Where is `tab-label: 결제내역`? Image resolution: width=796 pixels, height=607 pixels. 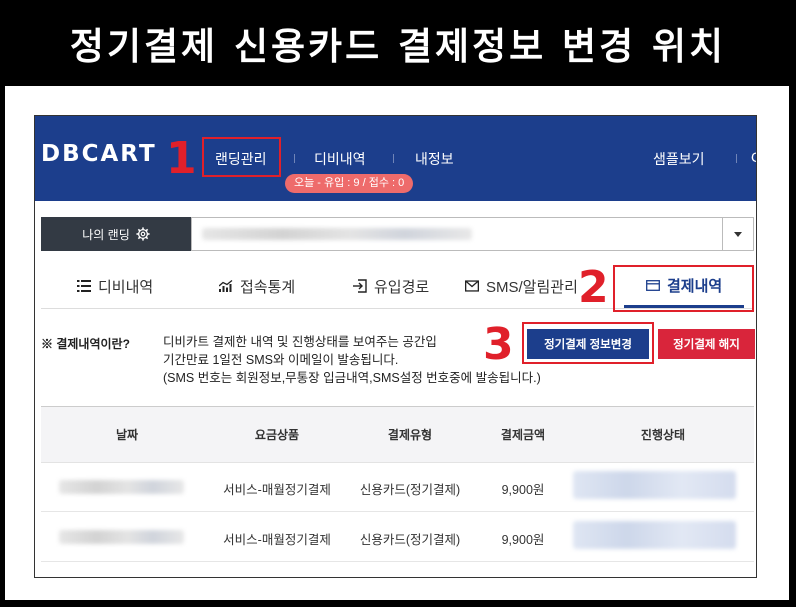 tab-label: 결제내역 is located at coordinates (695, 286).